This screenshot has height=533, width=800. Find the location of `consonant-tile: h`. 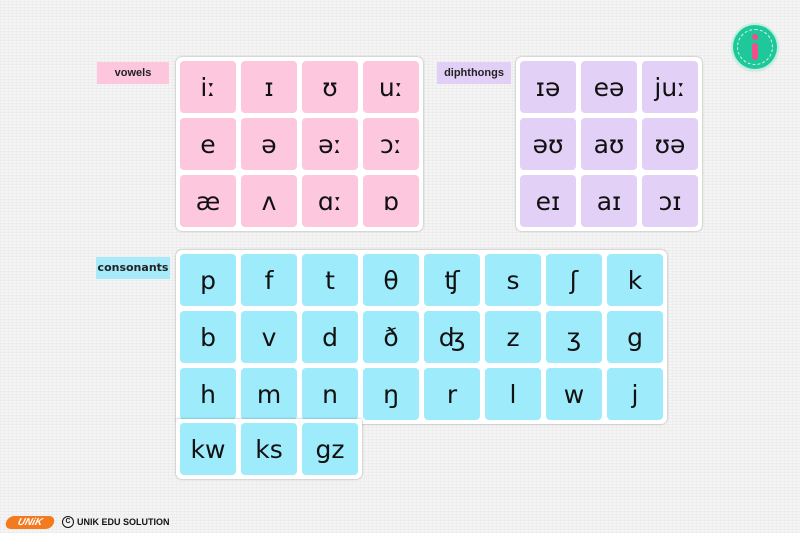

consonant-tile: h is located at coordinates (208, 394).